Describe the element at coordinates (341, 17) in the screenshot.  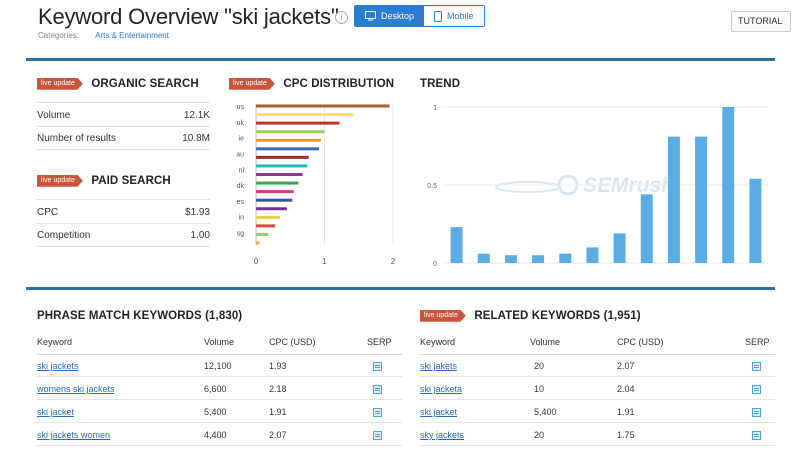
I see `info-icon: i` at that location.